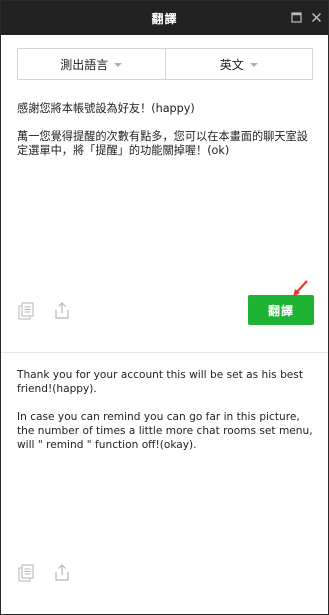 This screenshot has height=615, width=329. I want to click on translate-button: 翻譯, so click(281, 310).